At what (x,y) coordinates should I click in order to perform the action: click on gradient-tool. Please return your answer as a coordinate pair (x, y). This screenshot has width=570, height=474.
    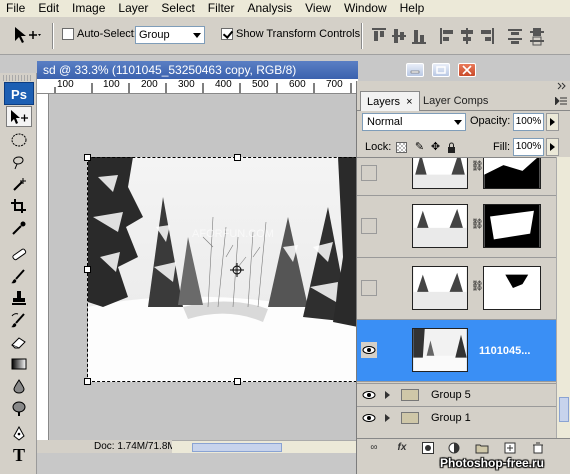
    Looking at the image, I should click on (19, 363).